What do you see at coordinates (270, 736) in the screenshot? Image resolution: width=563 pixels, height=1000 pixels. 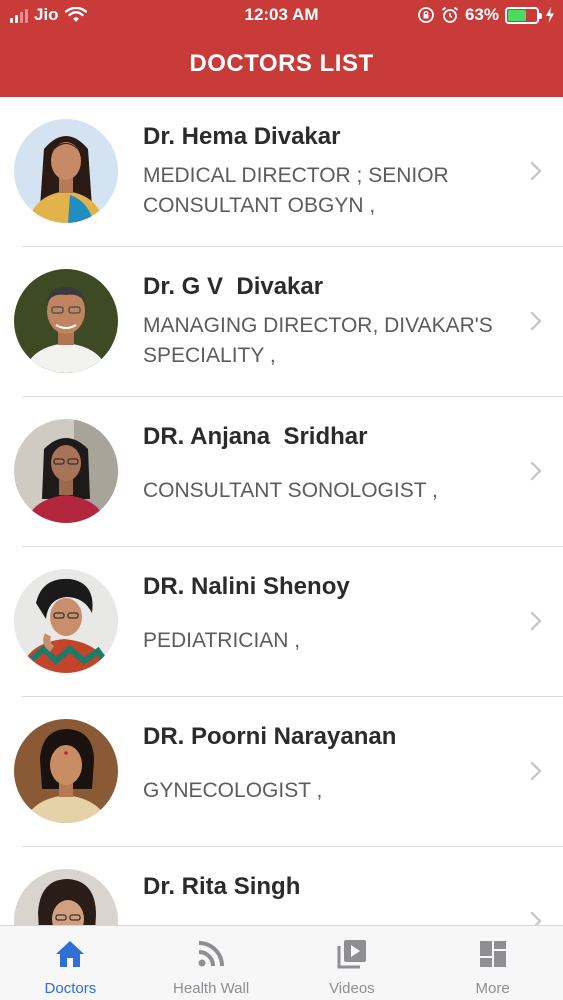 I see `doctor-name: DR. Poorni Narayanan` at bounding box center [270, 736].